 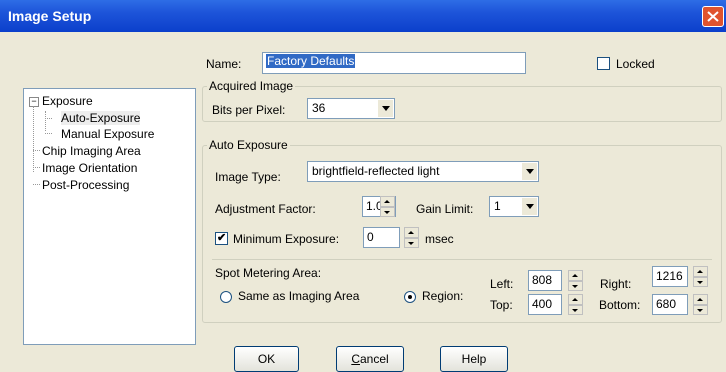 I want to click on check-icon: ✔, so click(x=222, y=238).